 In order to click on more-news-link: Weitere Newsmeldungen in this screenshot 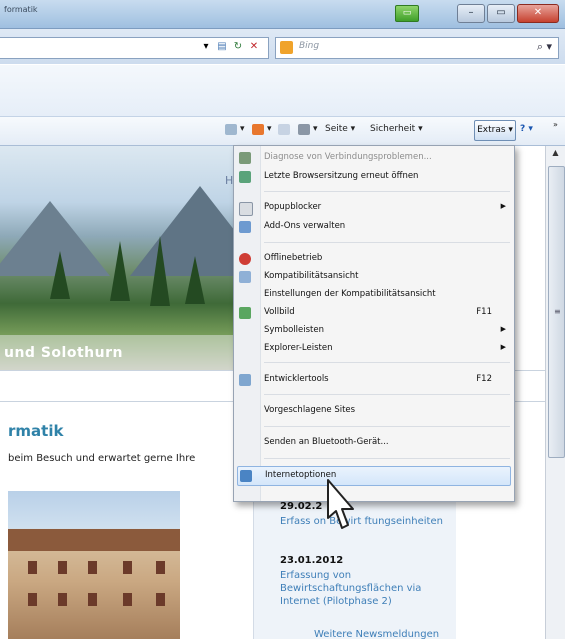, I will do `click(376, 634)`.